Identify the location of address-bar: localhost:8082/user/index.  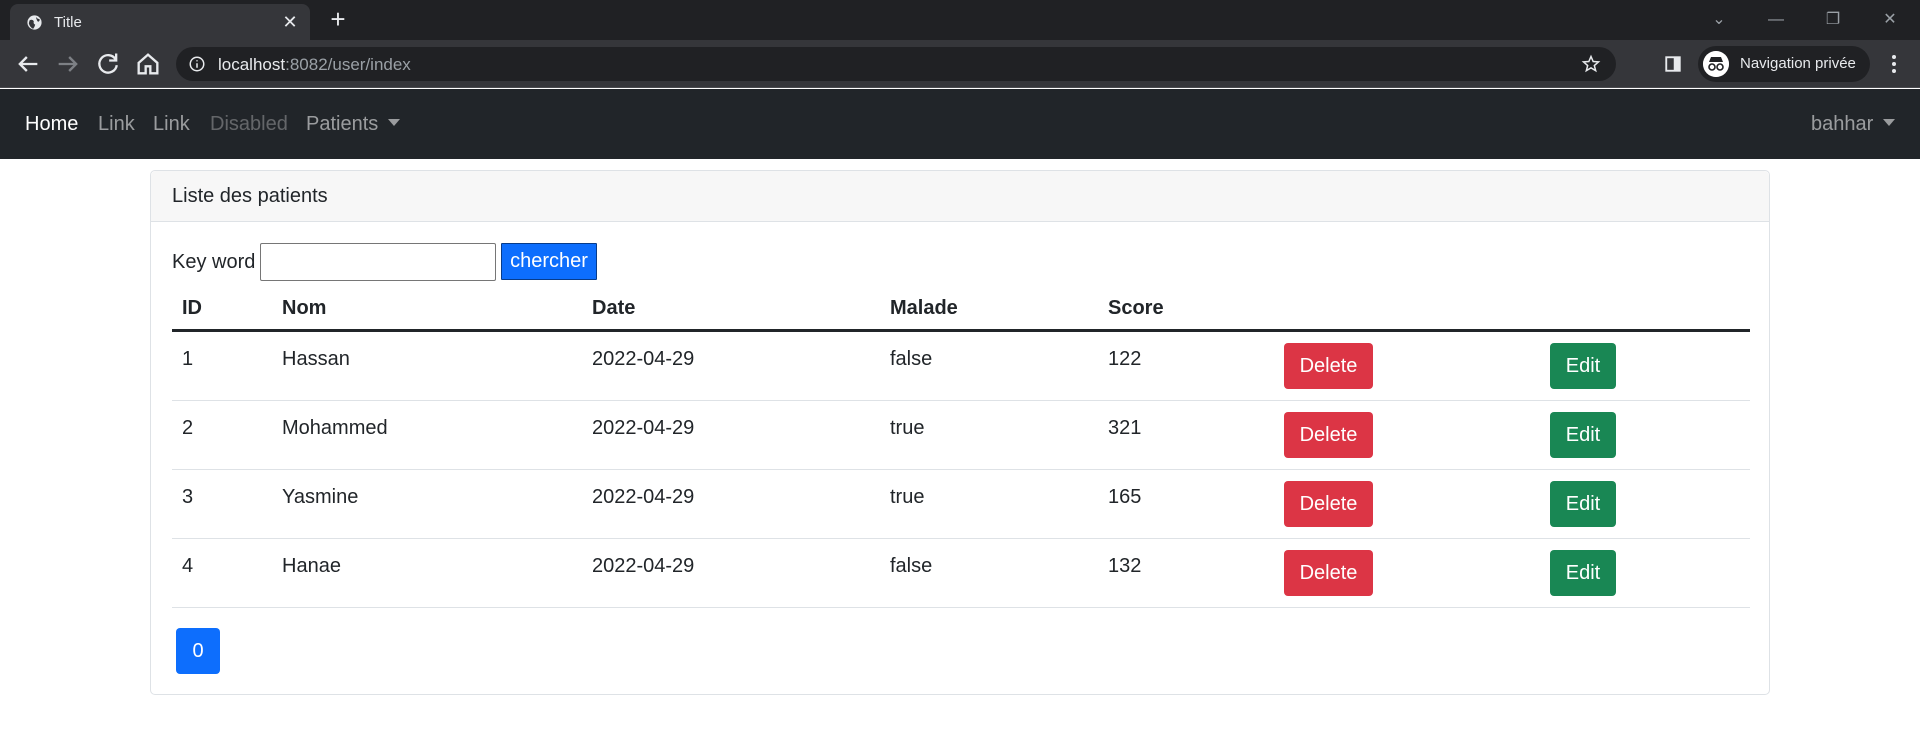
(896, 64).